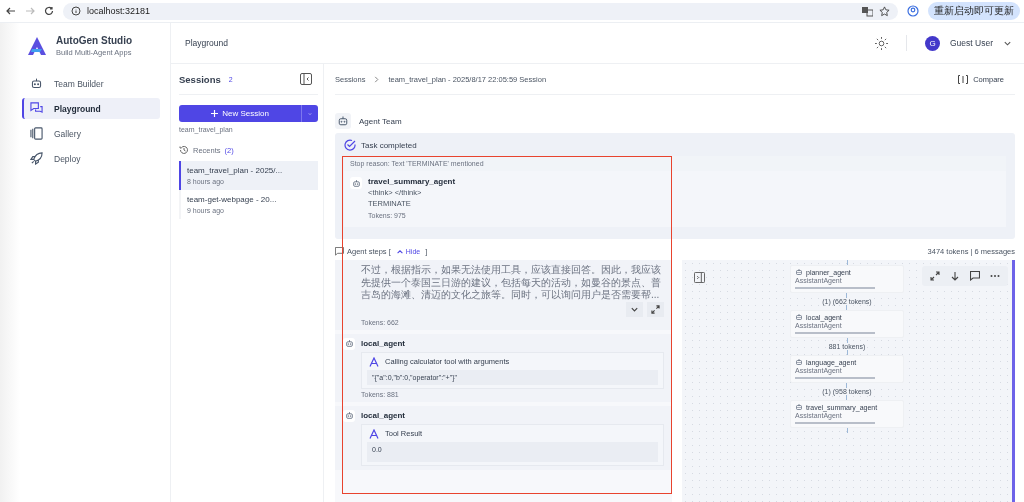  What do you see at coordinates (215, 113) in the screenshot?
I see `plus-icon` at bounding box center [215, 113].